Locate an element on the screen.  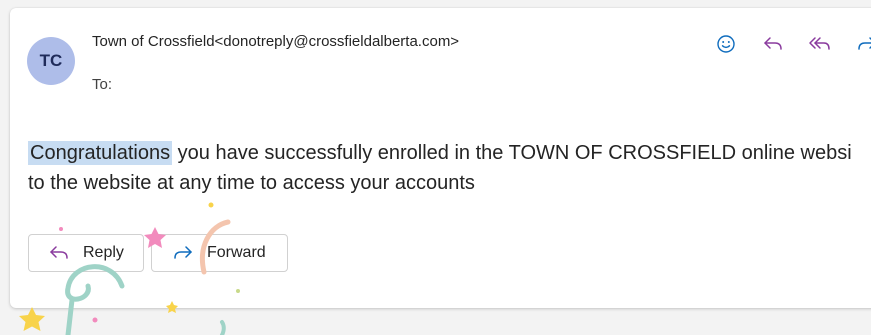
reply-label: Reply is located at coordinates (103, 252).